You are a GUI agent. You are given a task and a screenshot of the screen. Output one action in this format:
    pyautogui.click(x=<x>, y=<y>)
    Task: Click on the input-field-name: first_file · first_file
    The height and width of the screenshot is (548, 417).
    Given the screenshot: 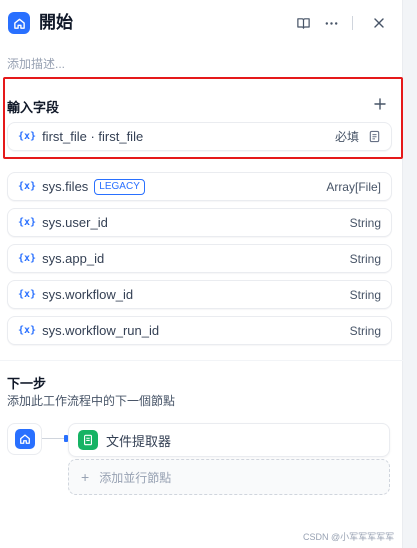 What is the action you would take?
    pyautogui.click(x=93, y=136)
    